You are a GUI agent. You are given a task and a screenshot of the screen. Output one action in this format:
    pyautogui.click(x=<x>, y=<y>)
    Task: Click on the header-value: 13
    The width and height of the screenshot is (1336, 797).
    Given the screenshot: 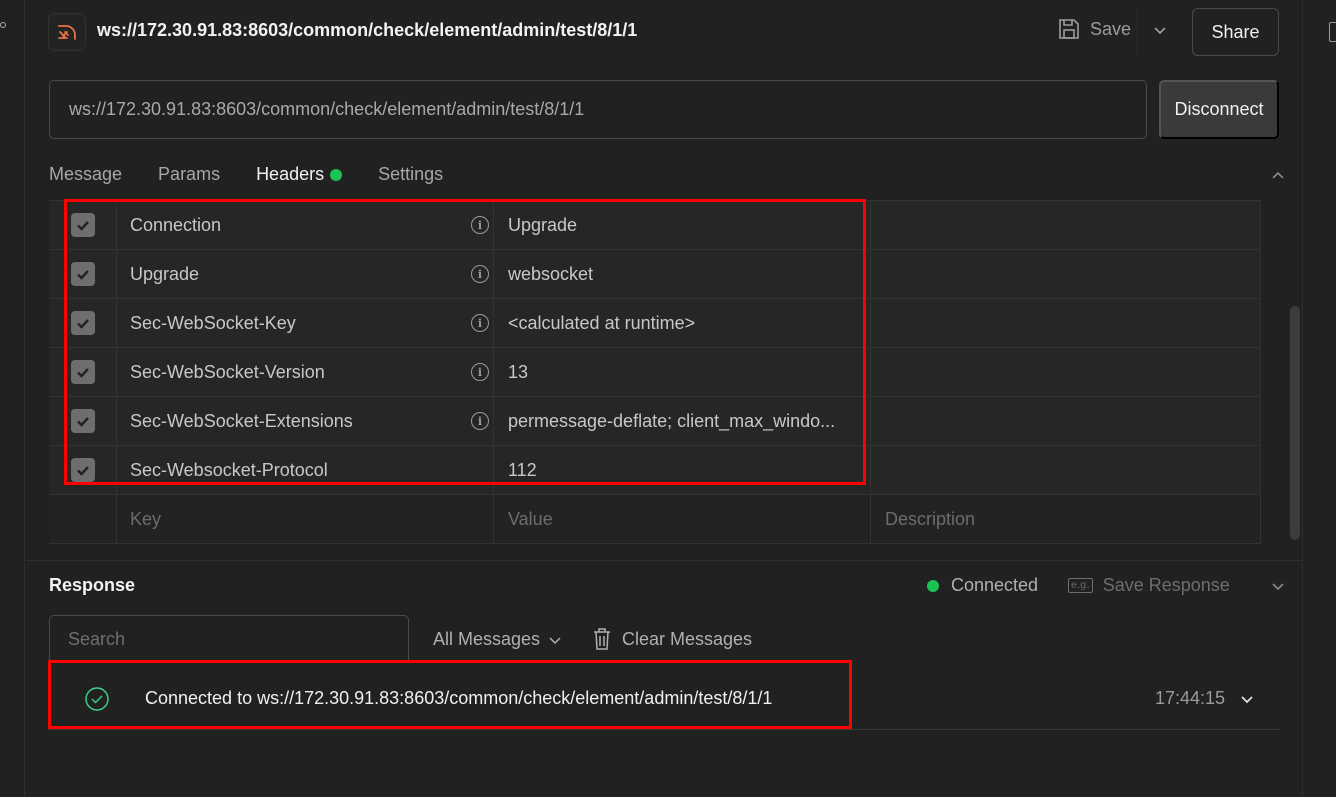 What is the action you would take?
    pyautogui.click(x=518, y=371)
    